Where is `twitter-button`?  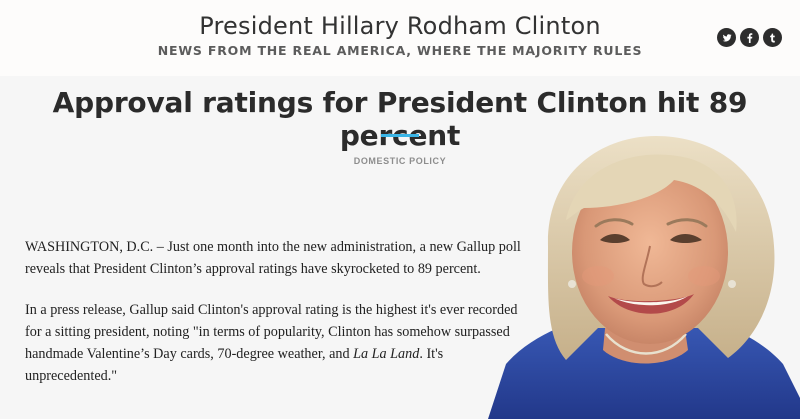
twitter-button is located at coordinates (726, 37).